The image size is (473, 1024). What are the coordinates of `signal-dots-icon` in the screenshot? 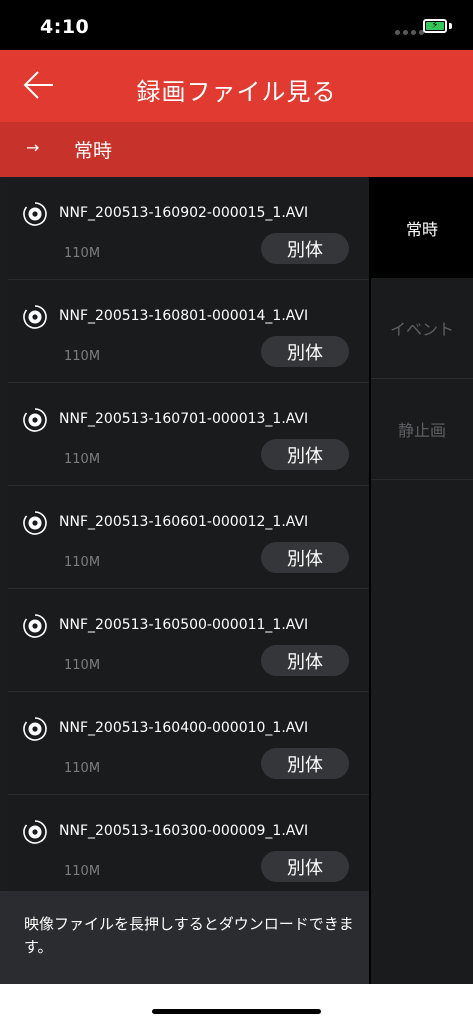 It's located at (409, 32).